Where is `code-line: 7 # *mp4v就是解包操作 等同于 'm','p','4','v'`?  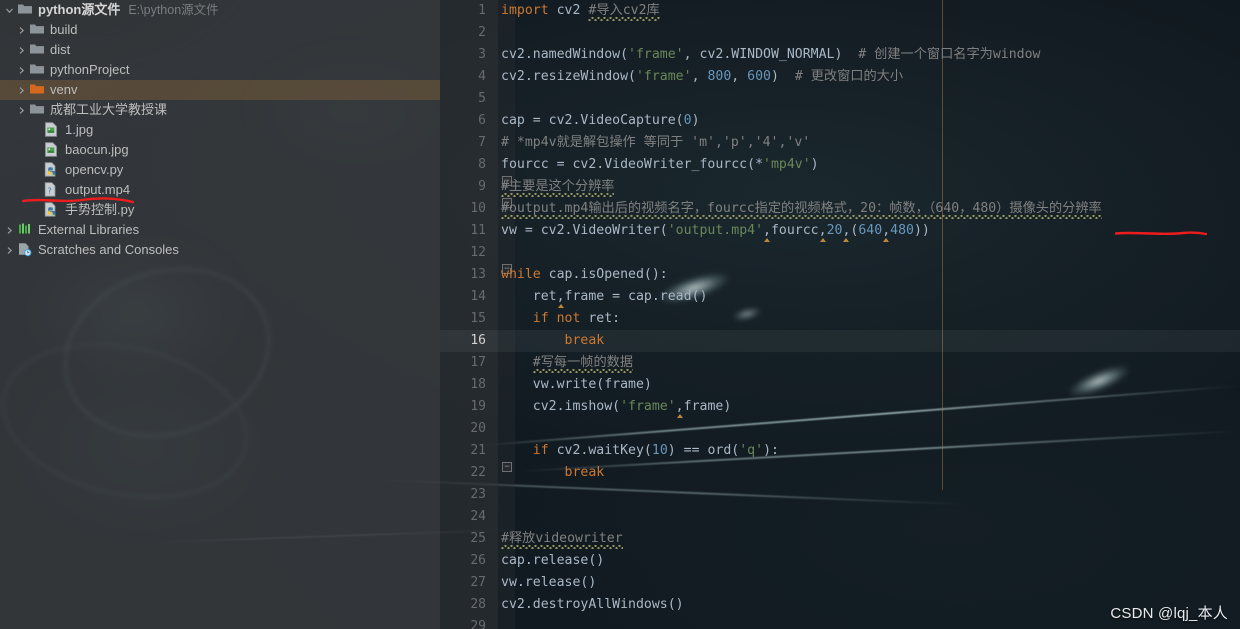 code-line: 7 # *mp4v就是解包操作 等同于 'm','p','4','v' is located at coordinates (840, 143).